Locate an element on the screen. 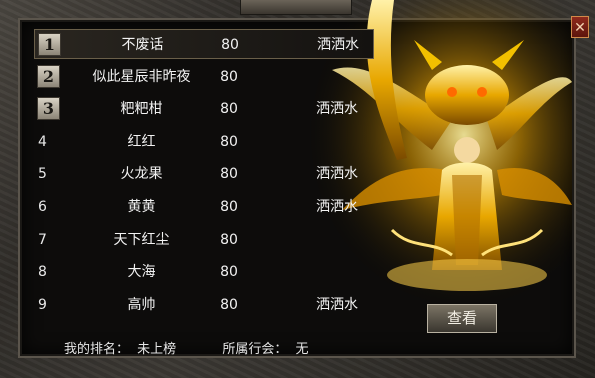  ranking-row: 6 黄黄 80 洒洒水 is located at coordinates (204, 207).